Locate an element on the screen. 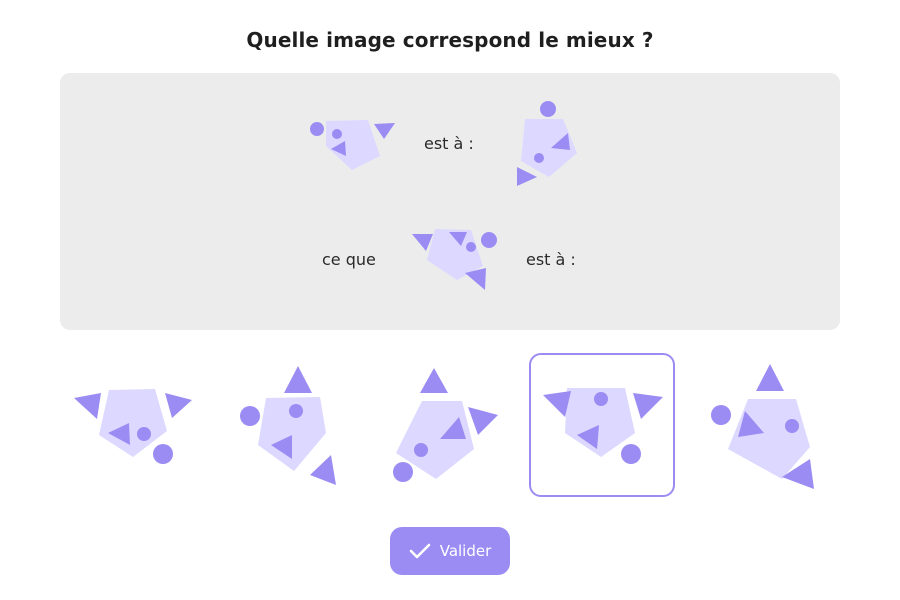 This screenshot has width=900, height=600. submit-button: Valider is located at coordinates (450, 551).